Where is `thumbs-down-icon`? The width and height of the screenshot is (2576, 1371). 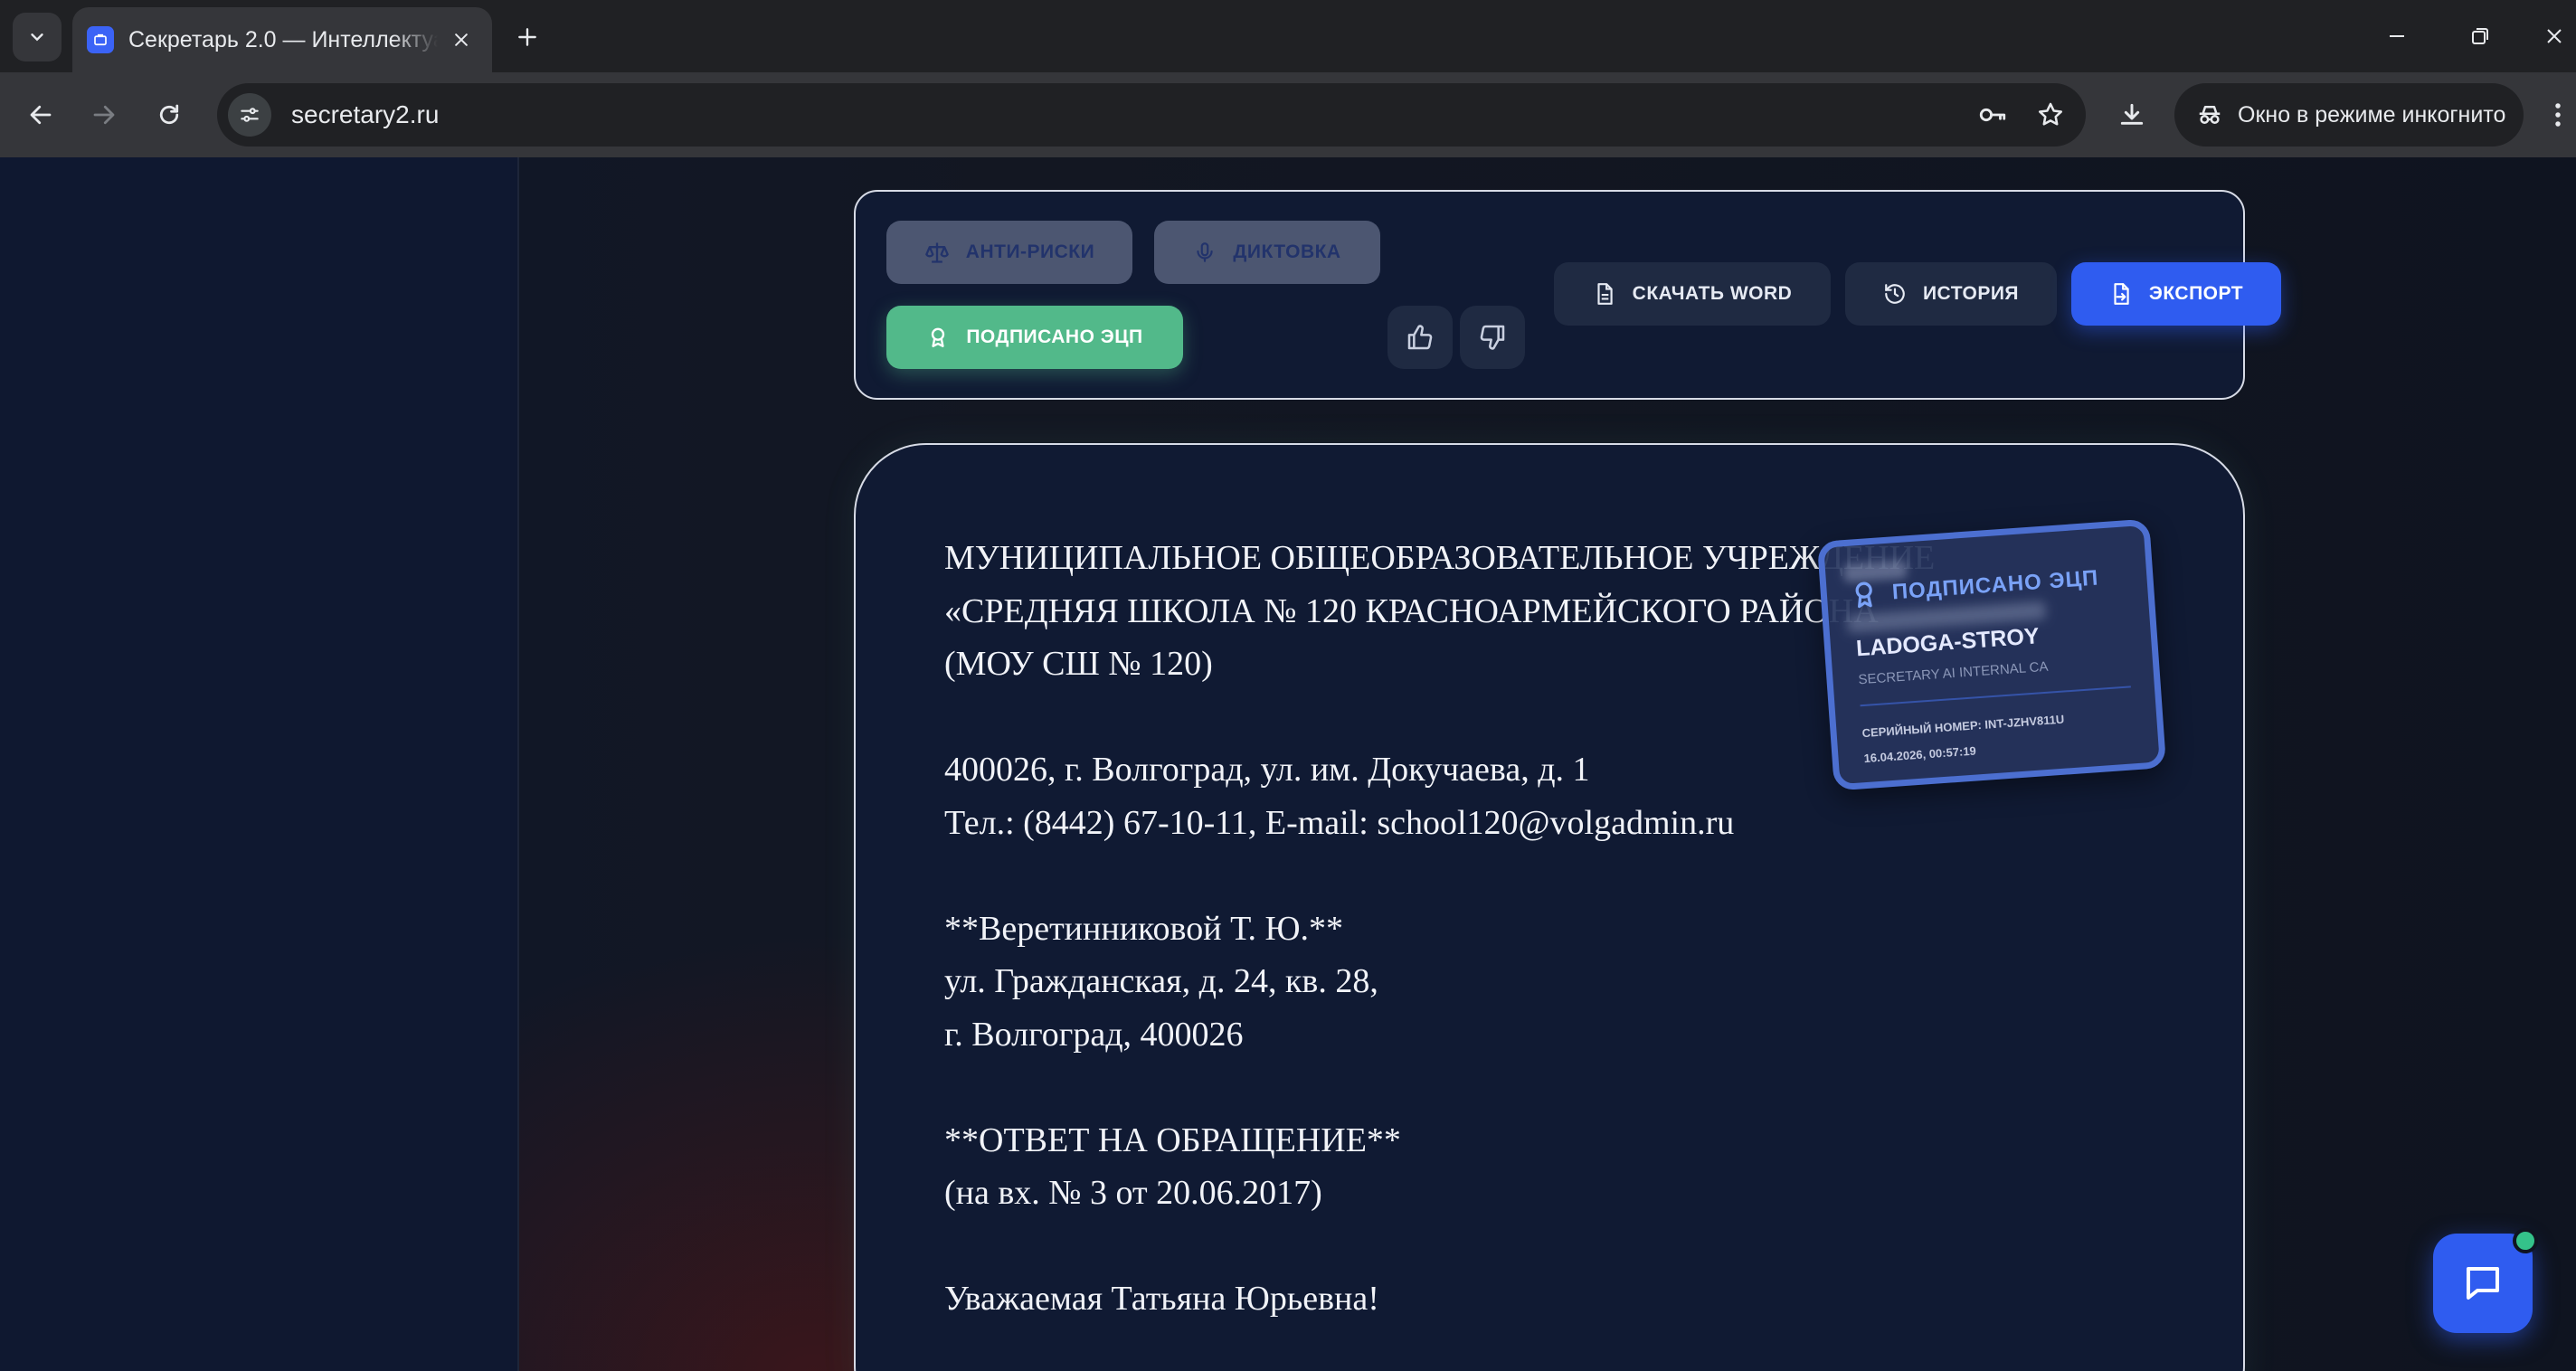 thumbs-down-icon is located at coordinates (1492, 337).